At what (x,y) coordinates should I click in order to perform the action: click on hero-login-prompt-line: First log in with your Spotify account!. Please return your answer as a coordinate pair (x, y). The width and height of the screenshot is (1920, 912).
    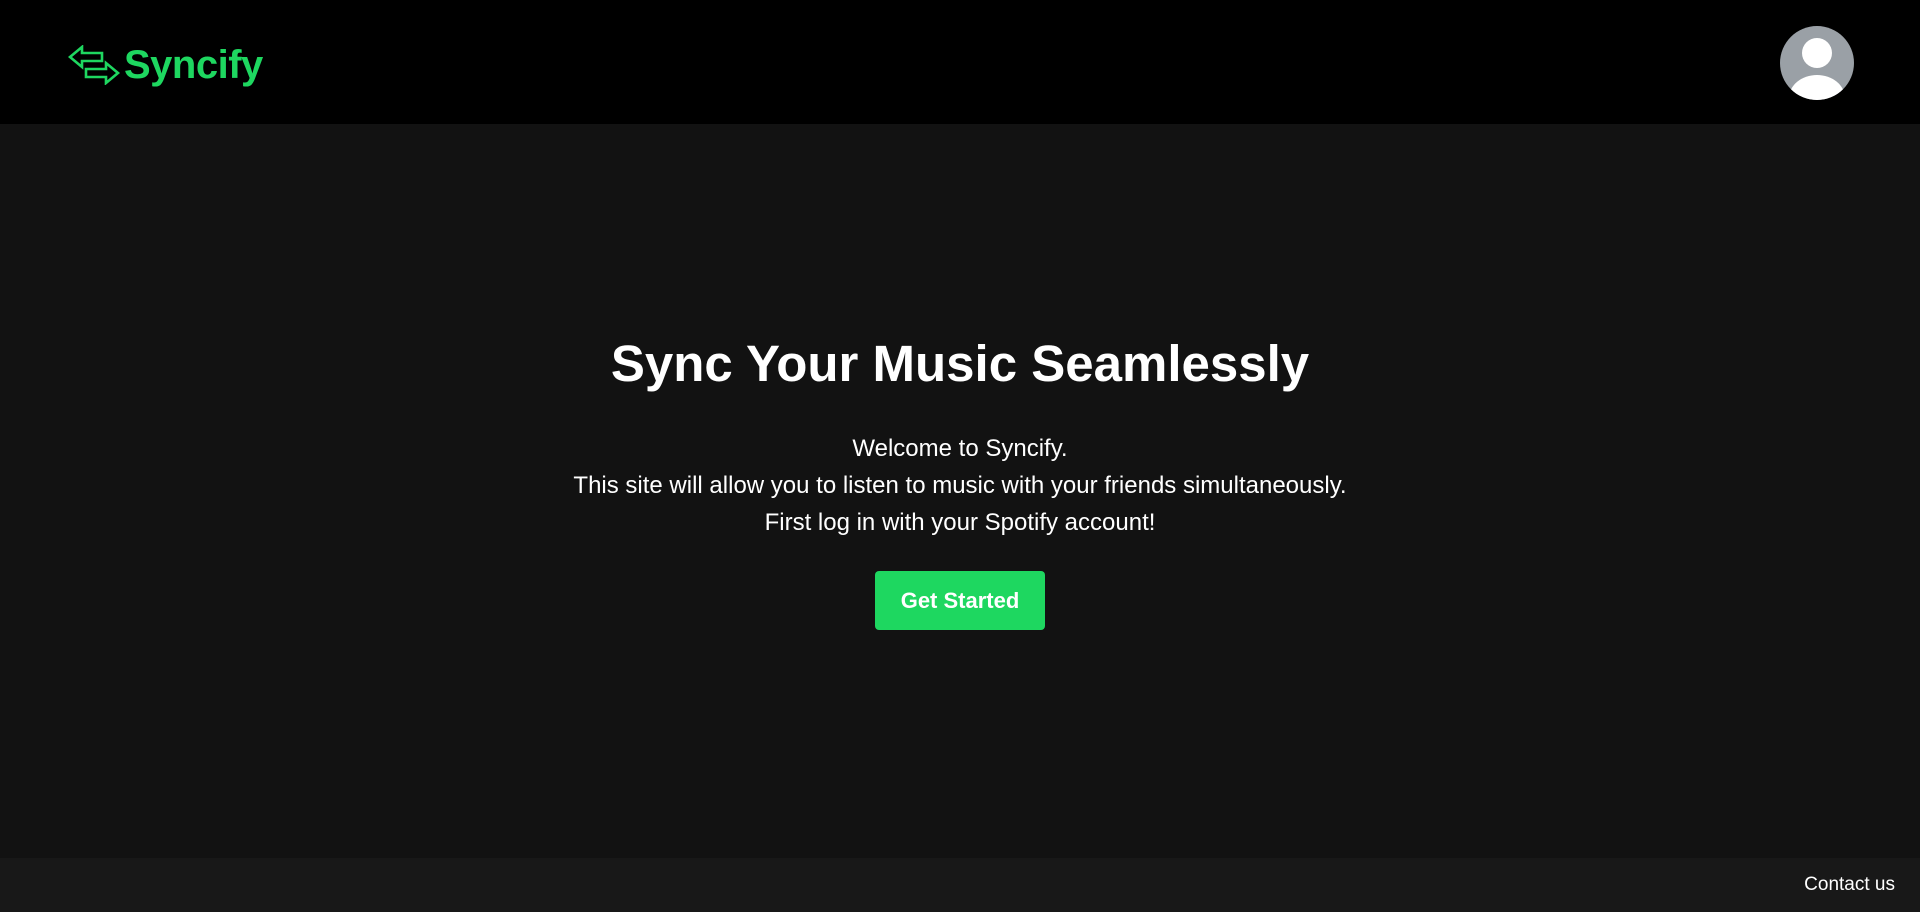
    Looking at the image, I should click on (960, 522).